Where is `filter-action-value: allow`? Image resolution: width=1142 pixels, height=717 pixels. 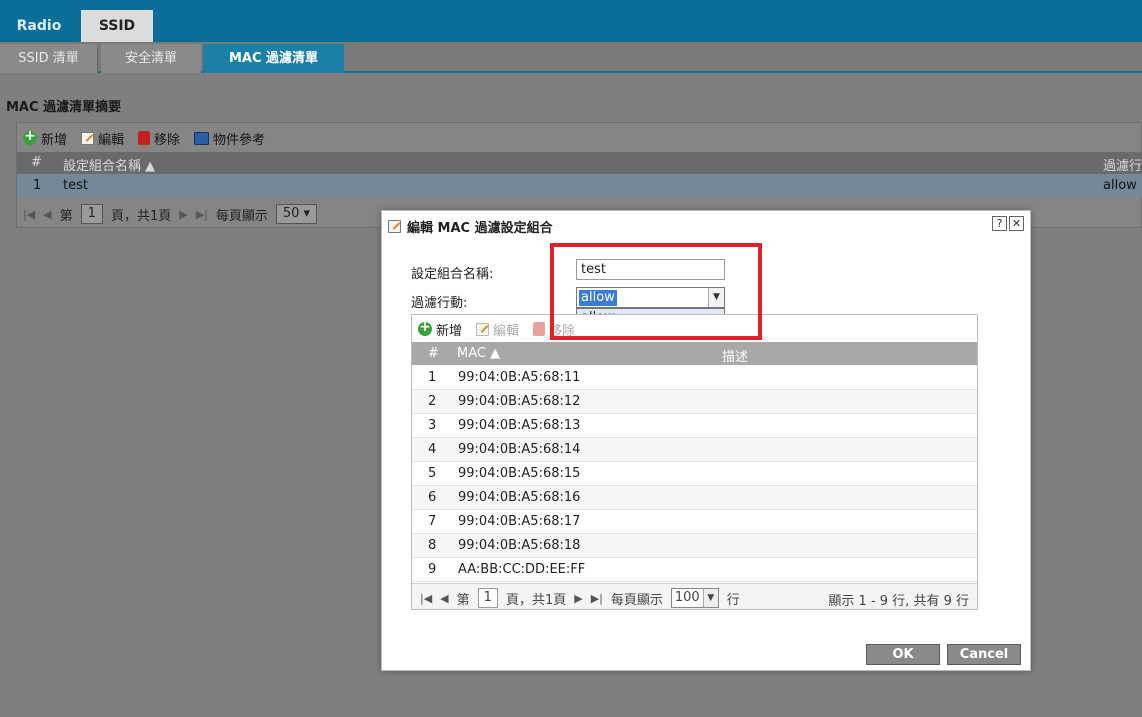
filter-action-value: allow is located at coordinates (598, 298).